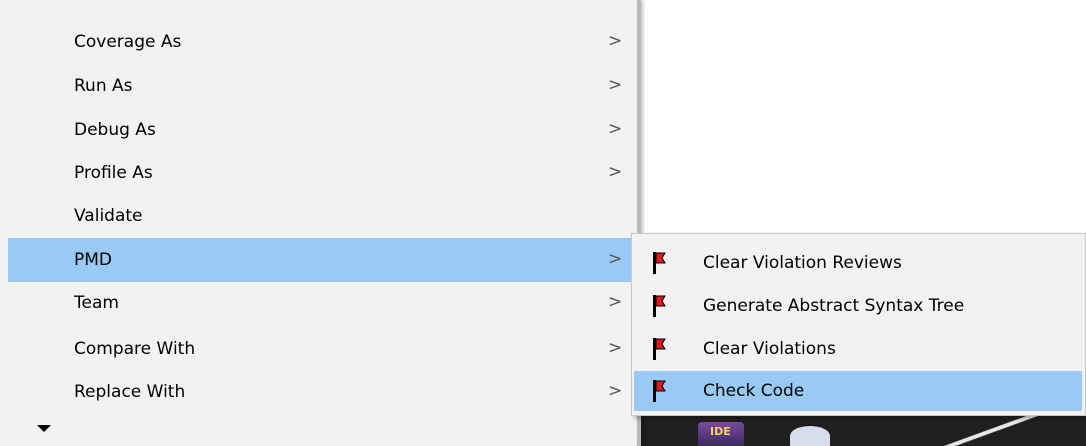 This screenshot has width=1086, height=446. What do you see at coordinates (93, 260) in the screenshot?
I see `menu-item-label: PMD` at bounding box center [93, 260].